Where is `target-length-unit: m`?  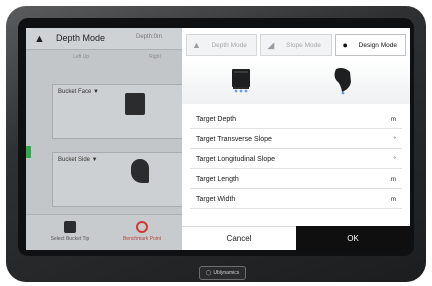 target-length-unit: m is located at coordinates (393, 179).